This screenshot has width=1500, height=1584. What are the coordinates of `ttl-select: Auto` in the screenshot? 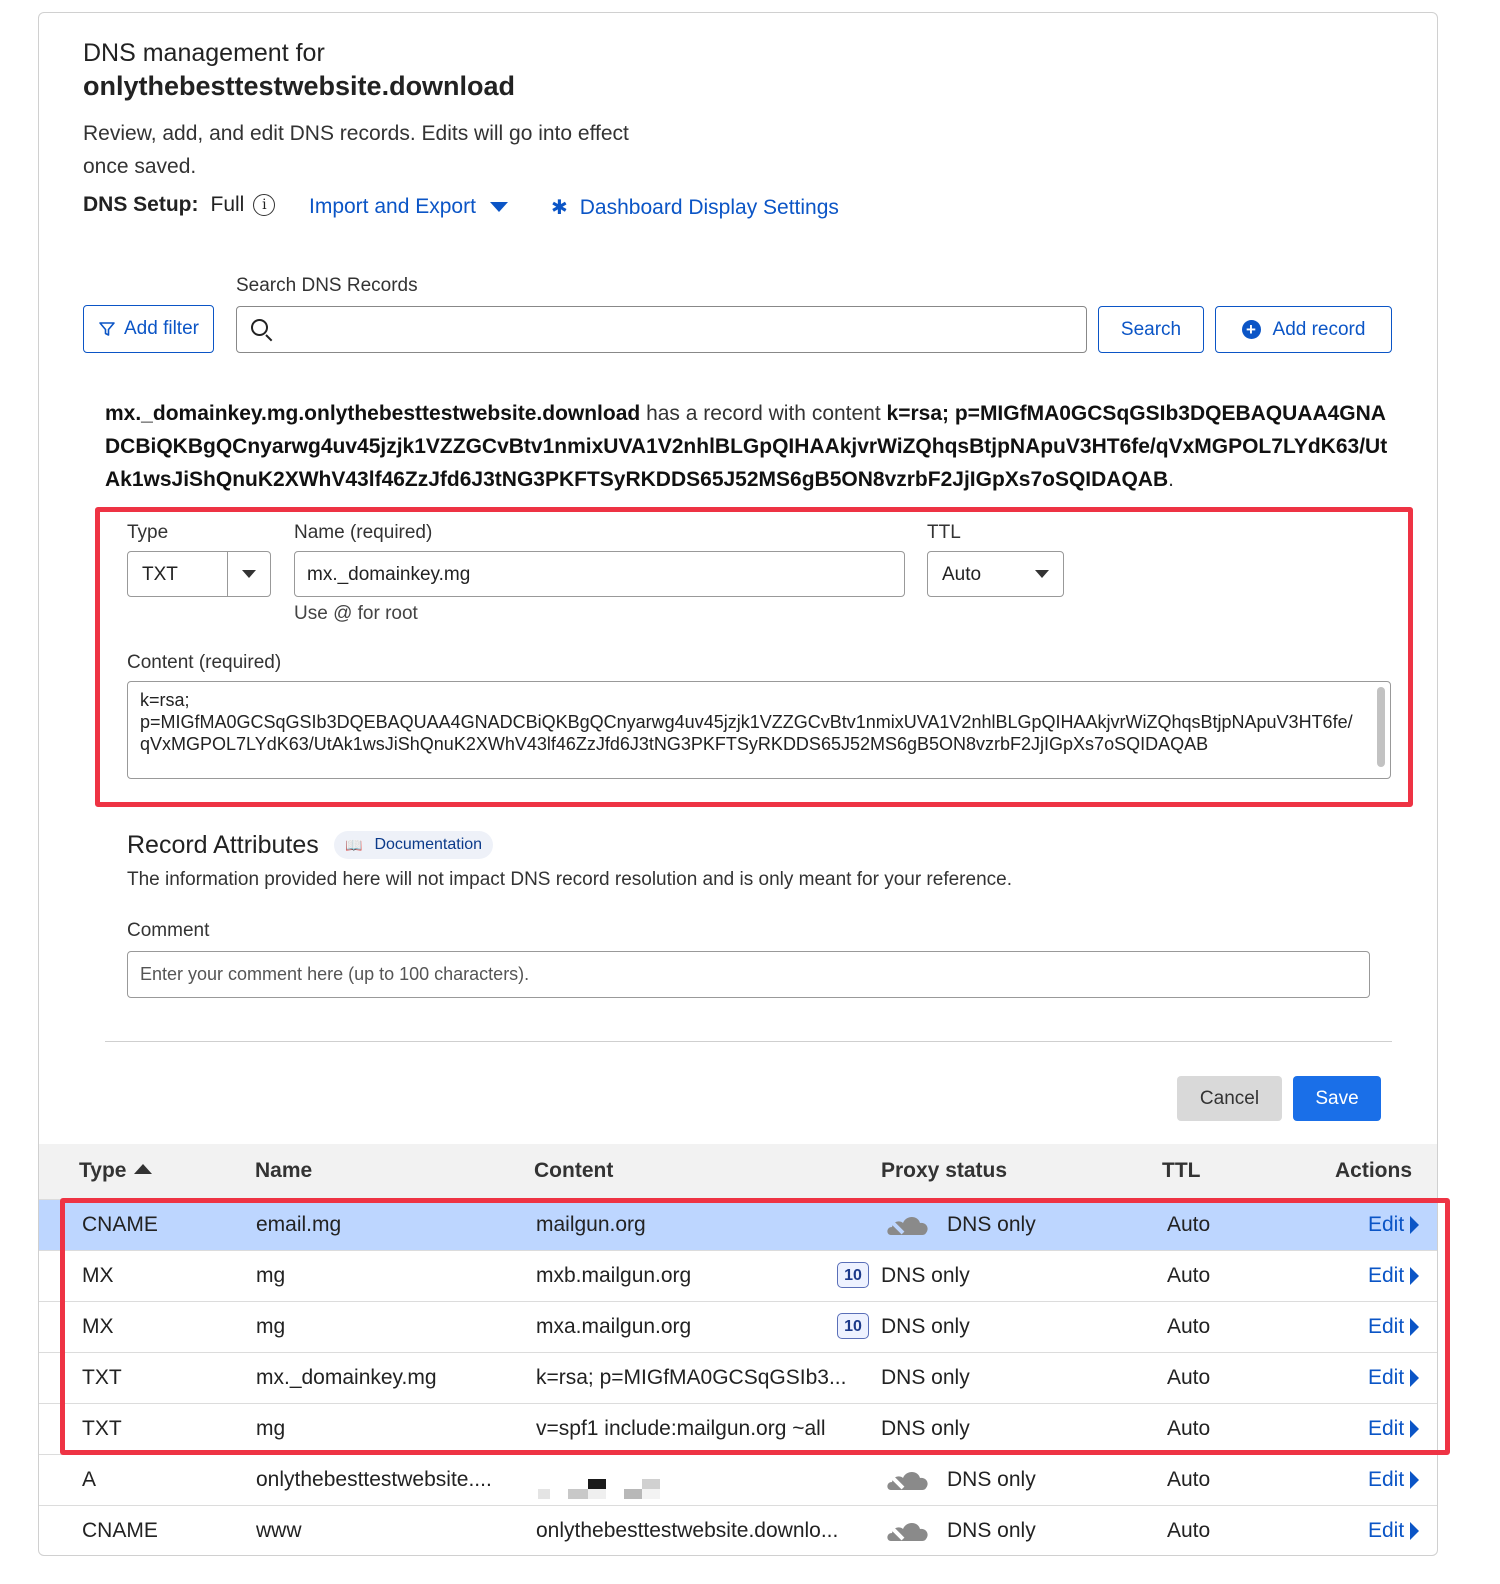 It's located at (995, 574).